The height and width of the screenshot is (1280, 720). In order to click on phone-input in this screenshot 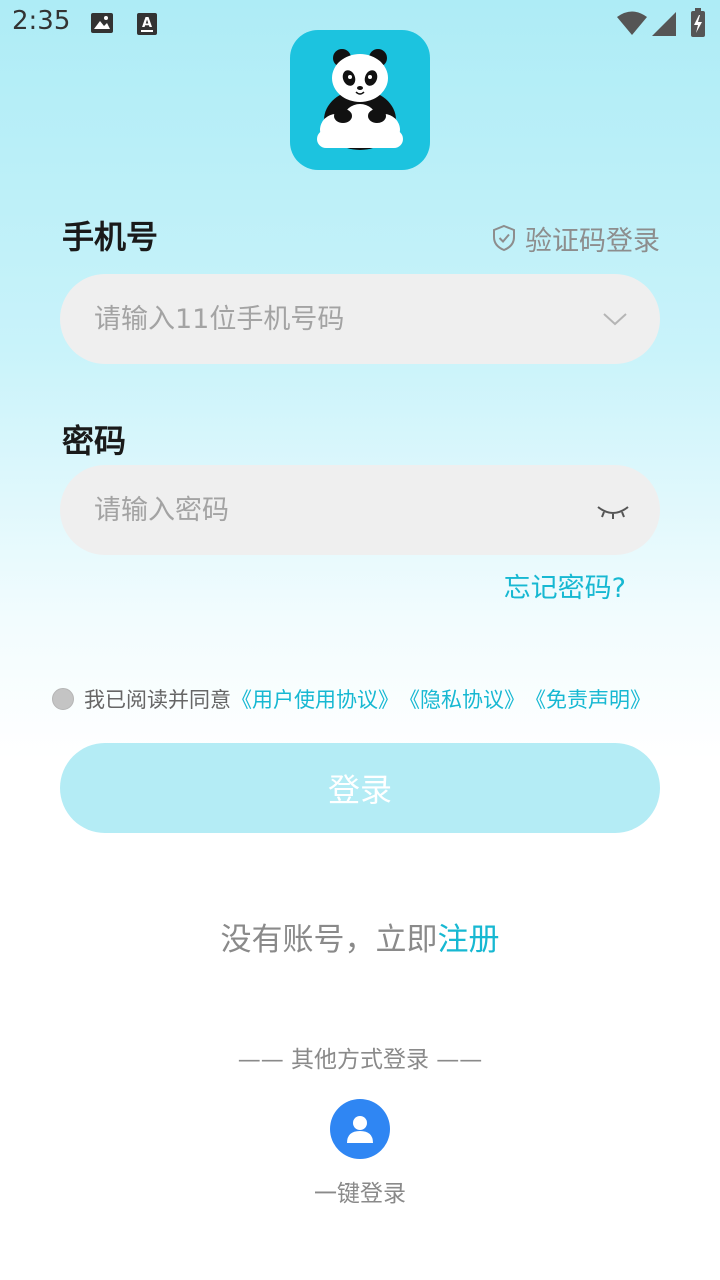, I will do `click(329, 319)`.